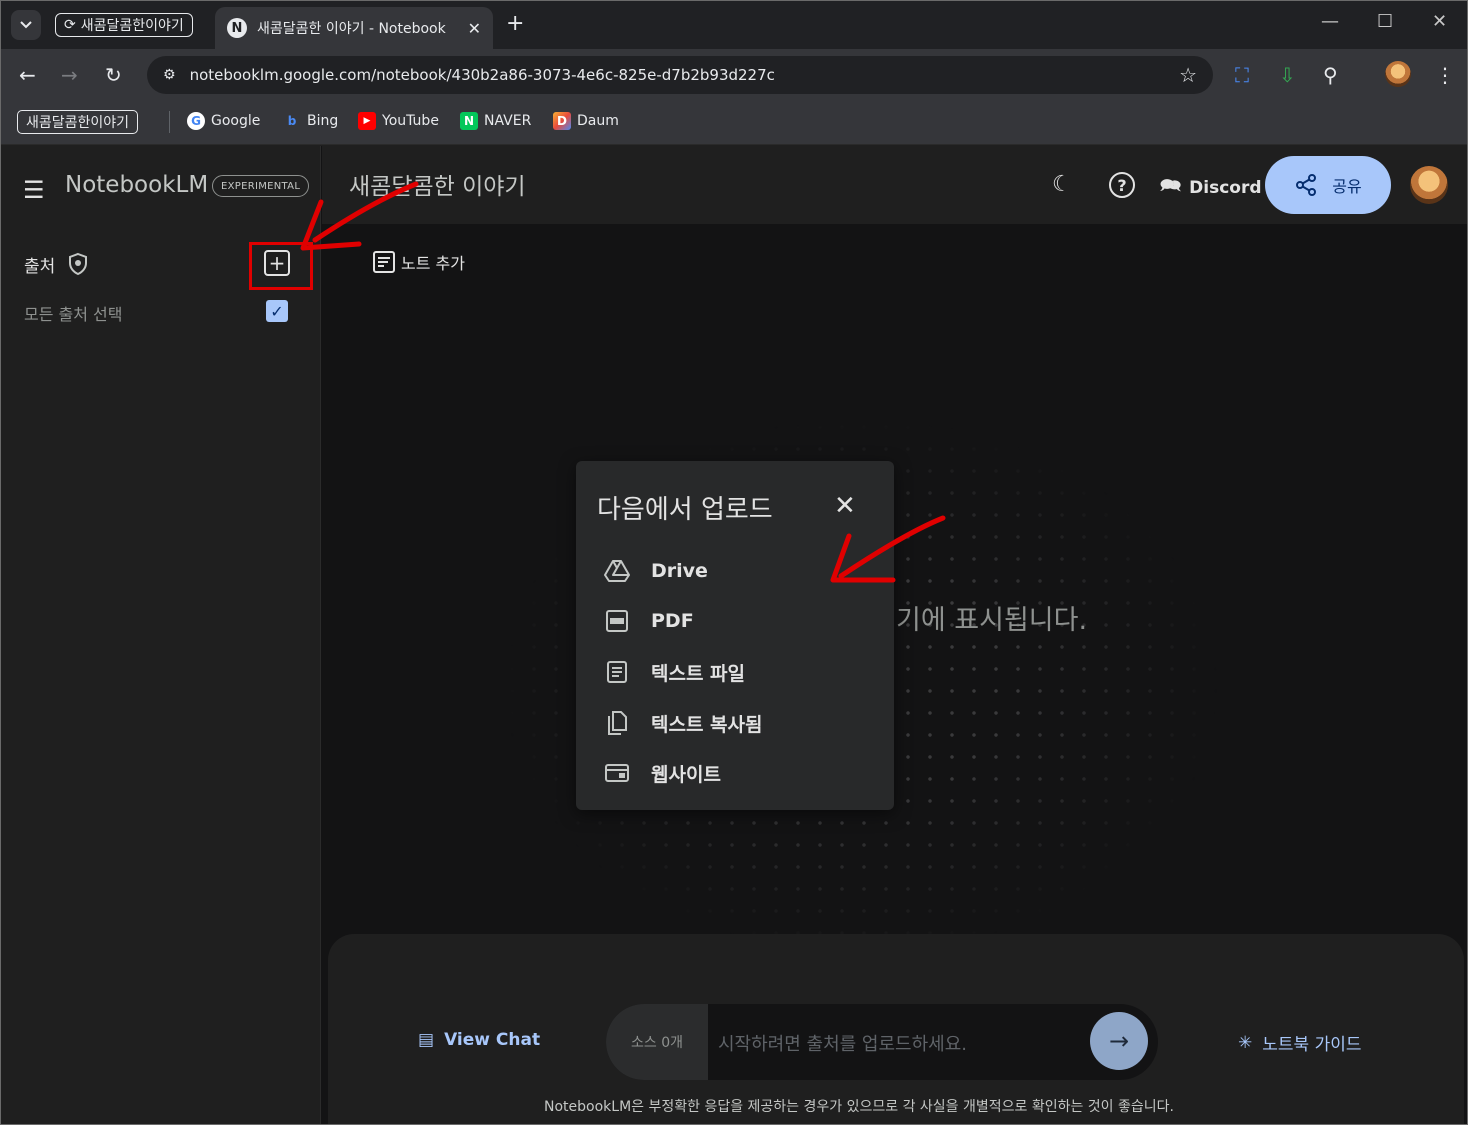 Image resolution: width=1468 pixels, height=1125 pixels. What do you see at coordinates (236, 121) in the screenshot?
I see `bookmark-label: Google` at bounding box center [236, 121].